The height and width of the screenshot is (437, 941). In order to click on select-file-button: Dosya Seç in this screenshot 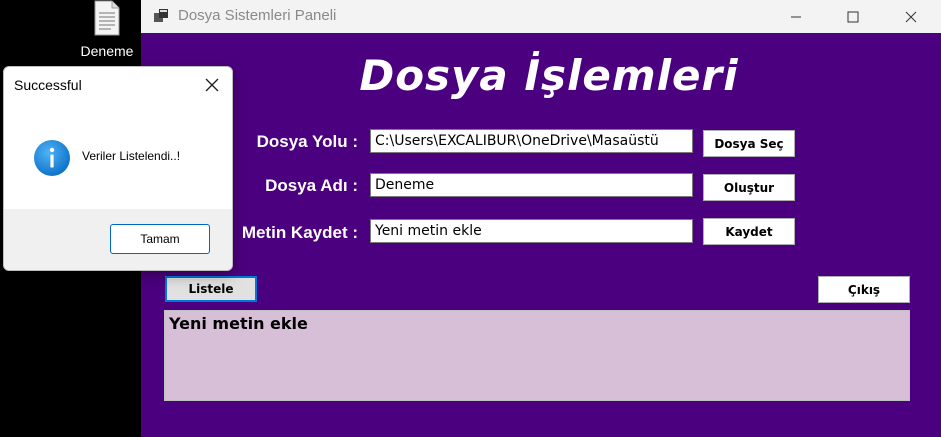, I will do `click(749, 143)`.